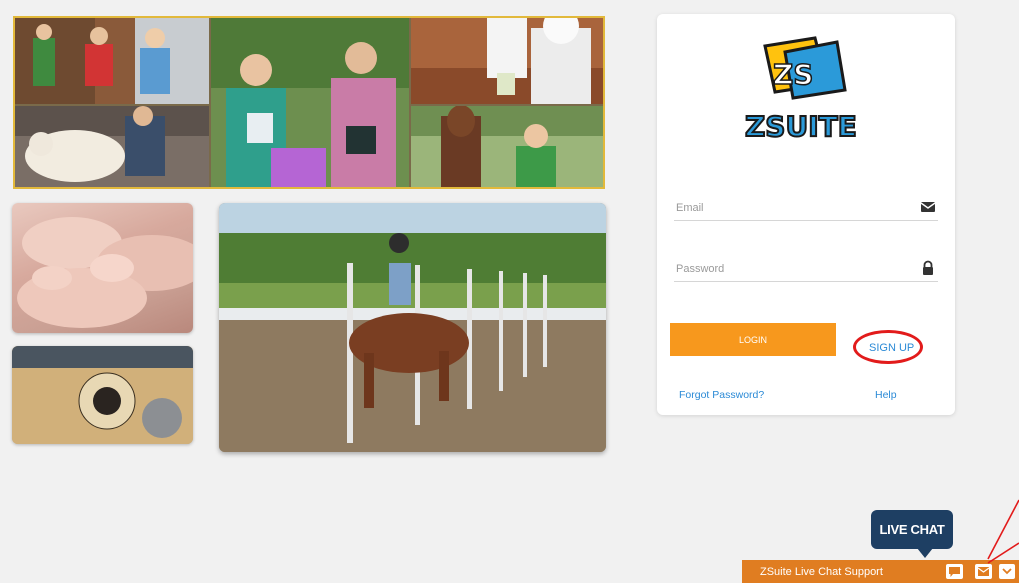  I want to click on chevron-down-icon, so click(1007, 571).